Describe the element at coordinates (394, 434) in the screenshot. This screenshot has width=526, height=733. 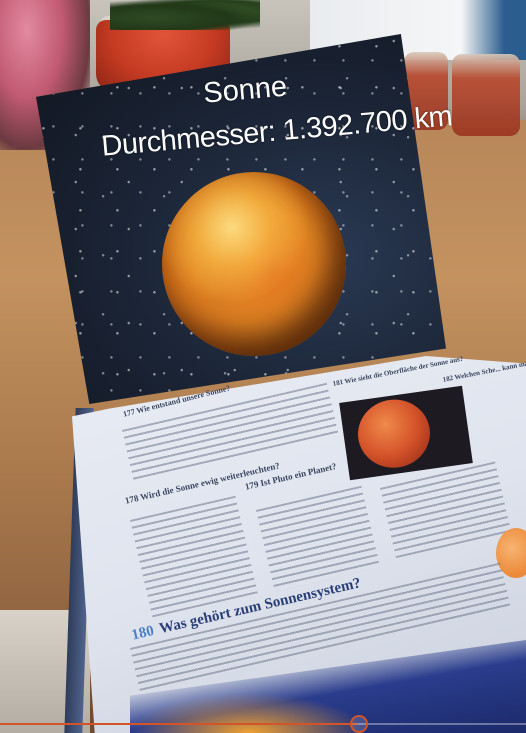
I see `sun-photo-image` at that location.